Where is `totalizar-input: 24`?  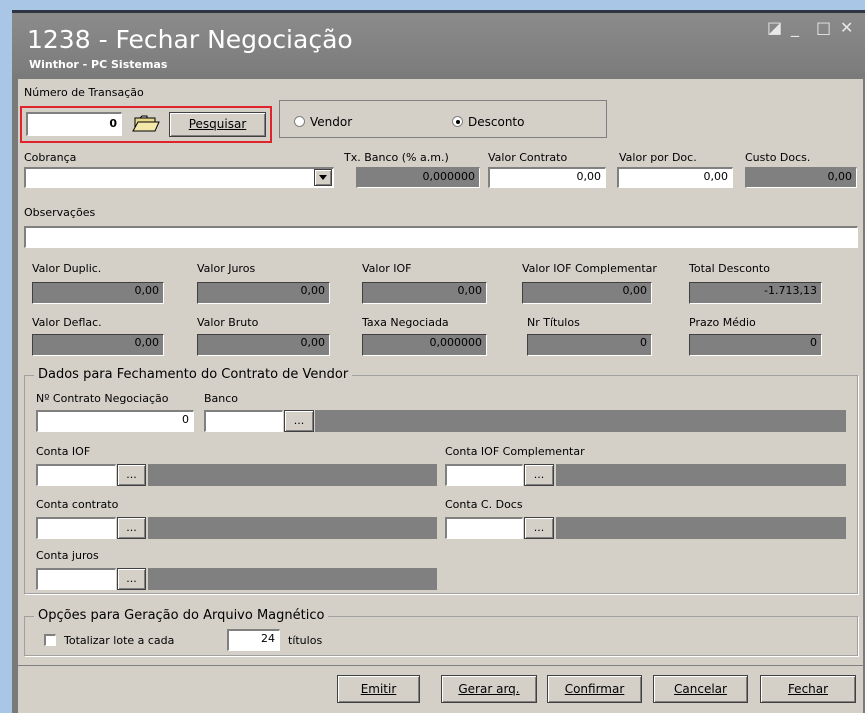
totalizar-input: 24 is located at coordinates (253, 640).